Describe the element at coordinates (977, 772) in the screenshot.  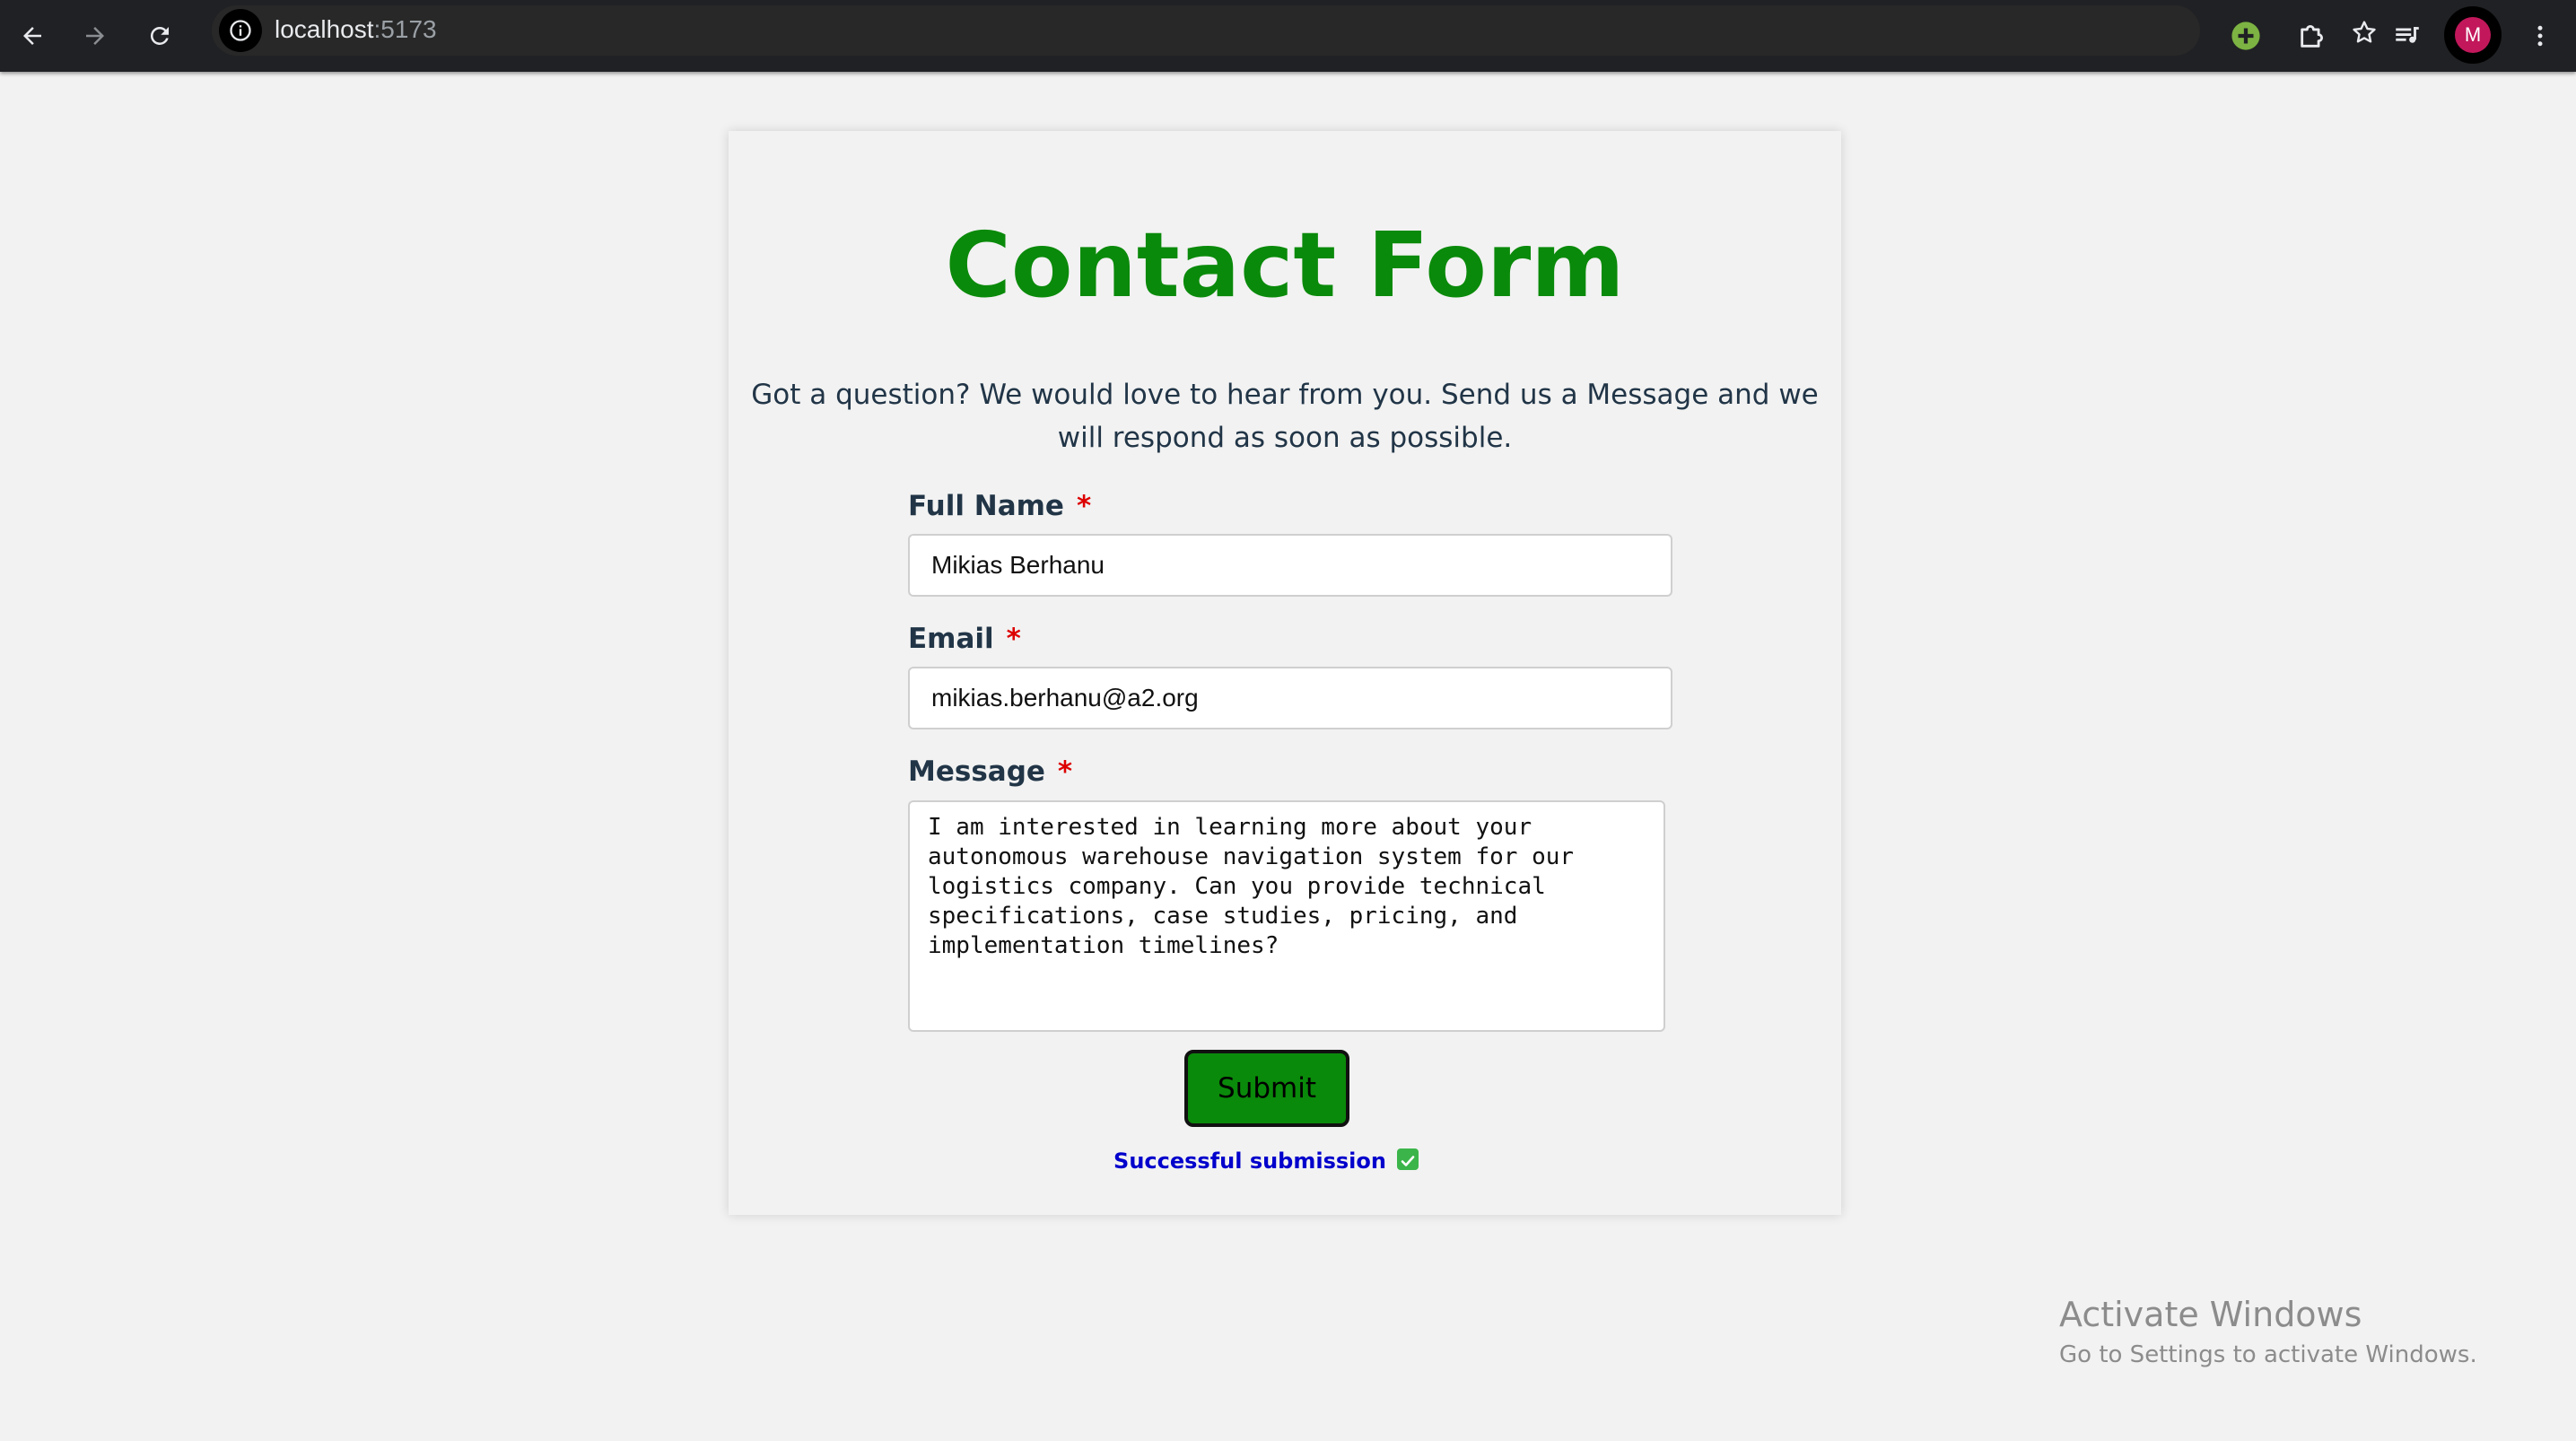
I see `message-label-text: Message` at that location.